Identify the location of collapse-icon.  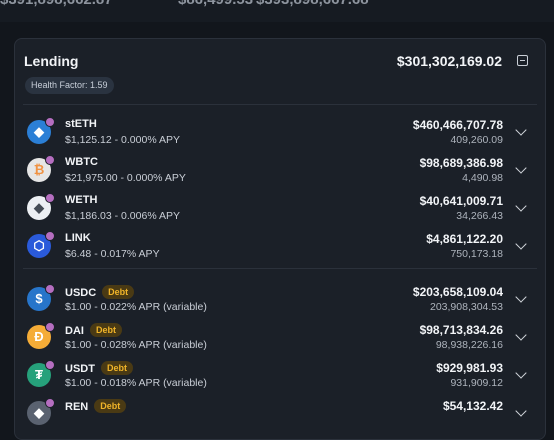
(522, 60).